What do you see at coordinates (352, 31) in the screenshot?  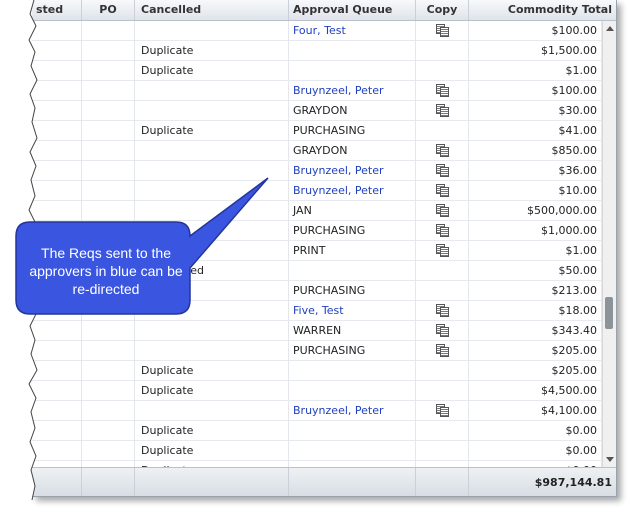 I see `cell-approval-queue: Four, Test` at bounding box center [352, 31].